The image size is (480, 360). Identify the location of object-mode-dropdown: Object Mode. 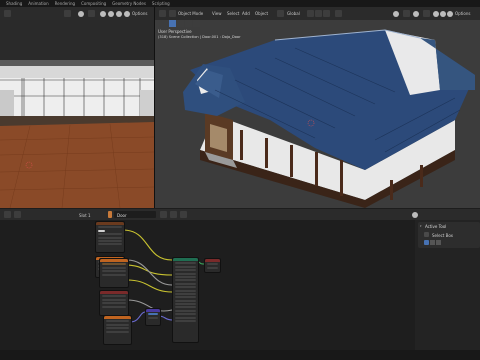
(190, 13).